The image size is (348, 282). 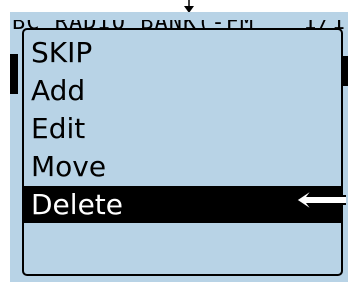 I want to click on left-arrow-icon, so click(x=320, y=200).